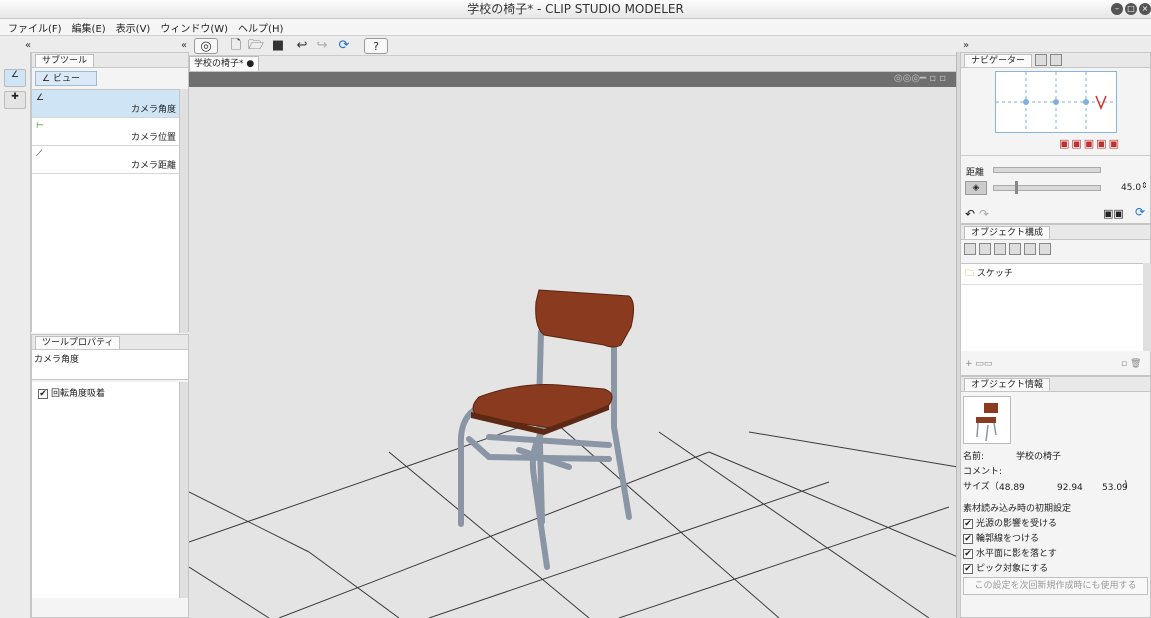 The width and height of the screenshot is (1151, 618). What do you see at coordinates (1012, 488) in the screenshot?
I see `size-x-value: 48.89` at bounding box center [1012, 488].